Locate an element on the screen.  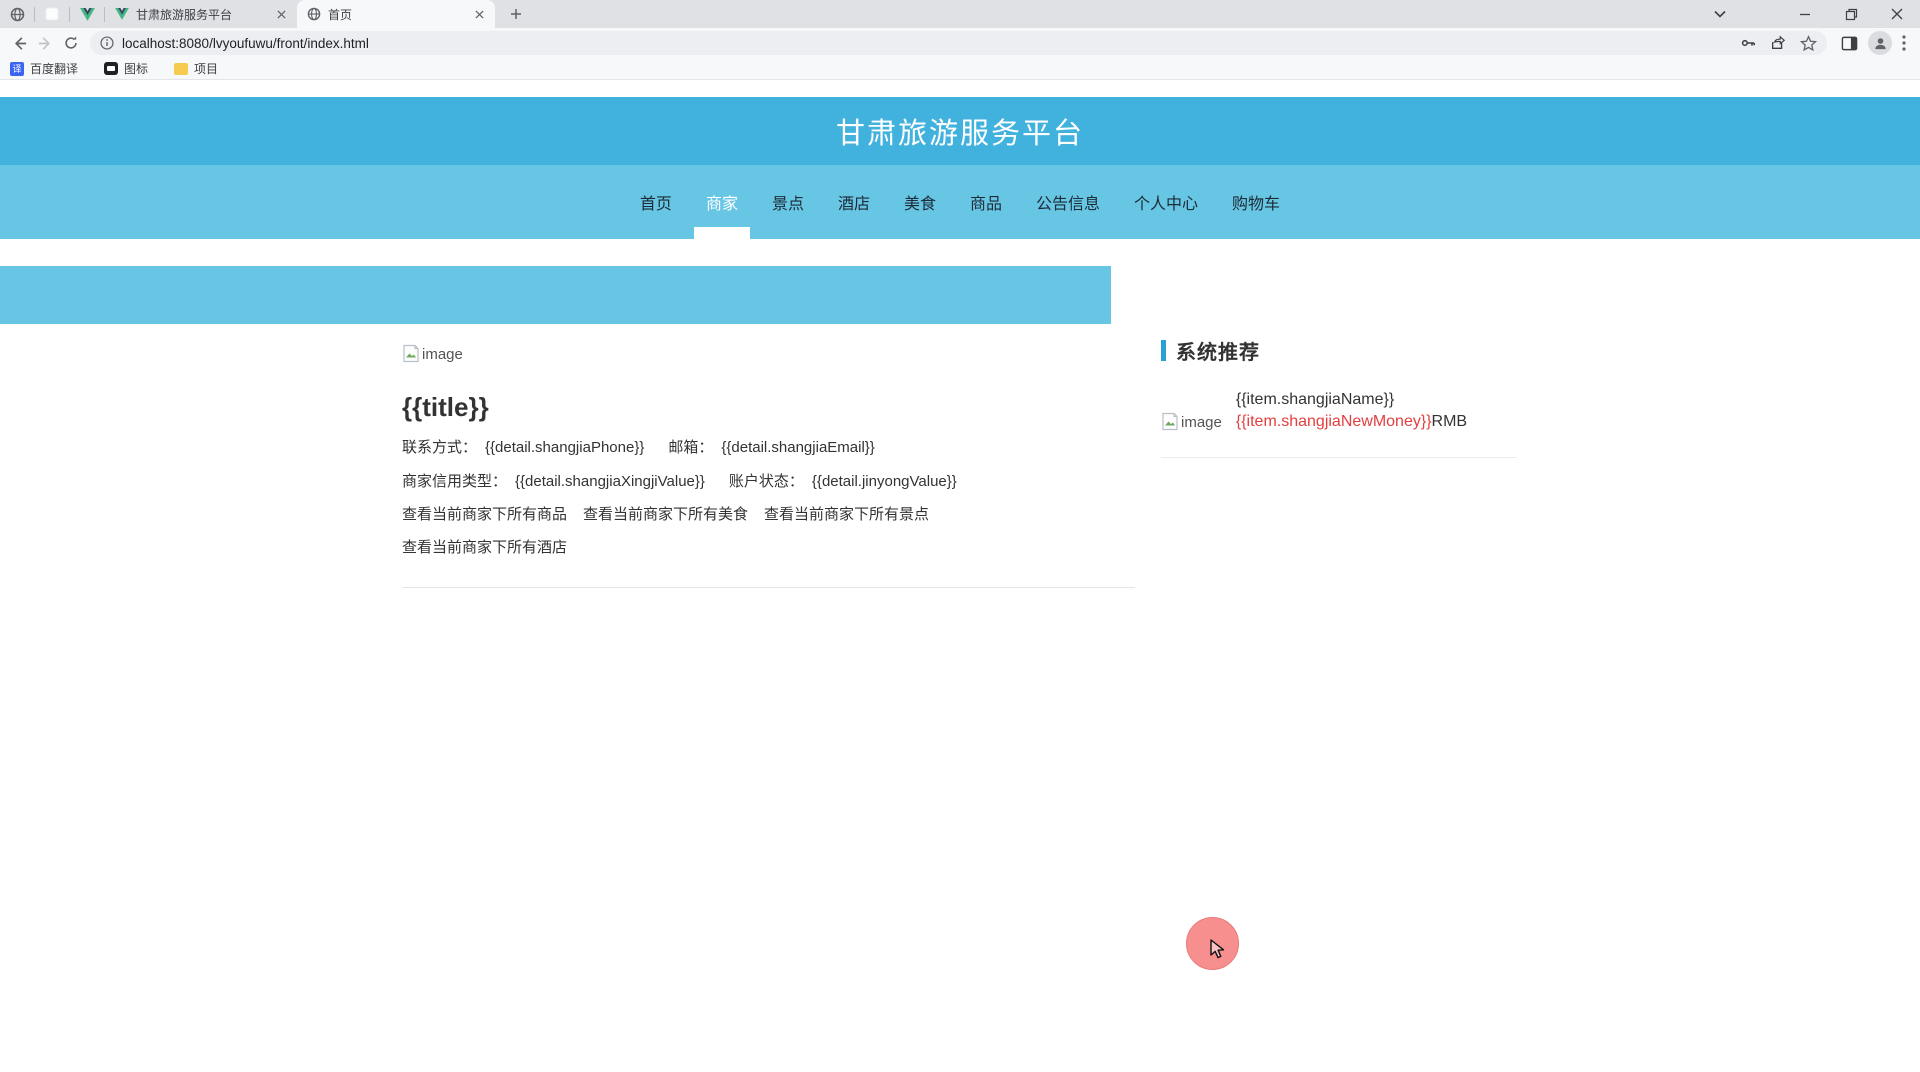
accent-bar is located at coordinates (1163, 350).